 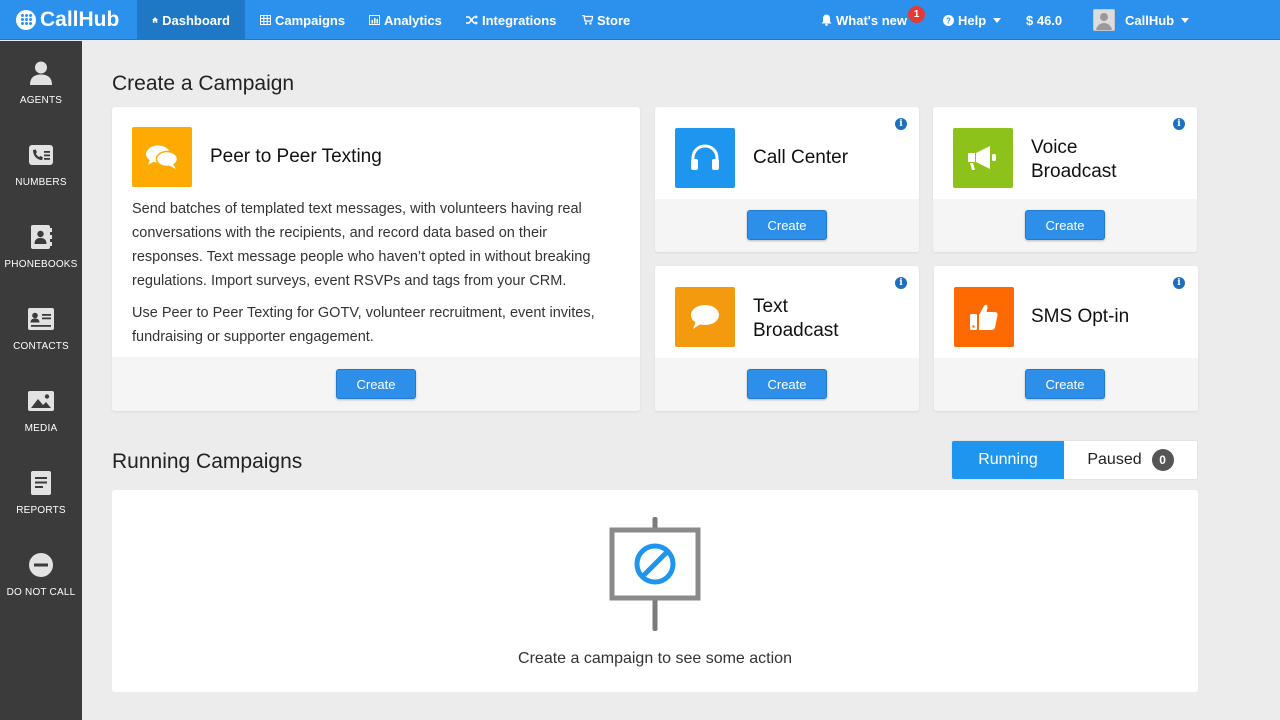 I want to click on nav-dashboard: Dashboard, so click(x=191, y=20).